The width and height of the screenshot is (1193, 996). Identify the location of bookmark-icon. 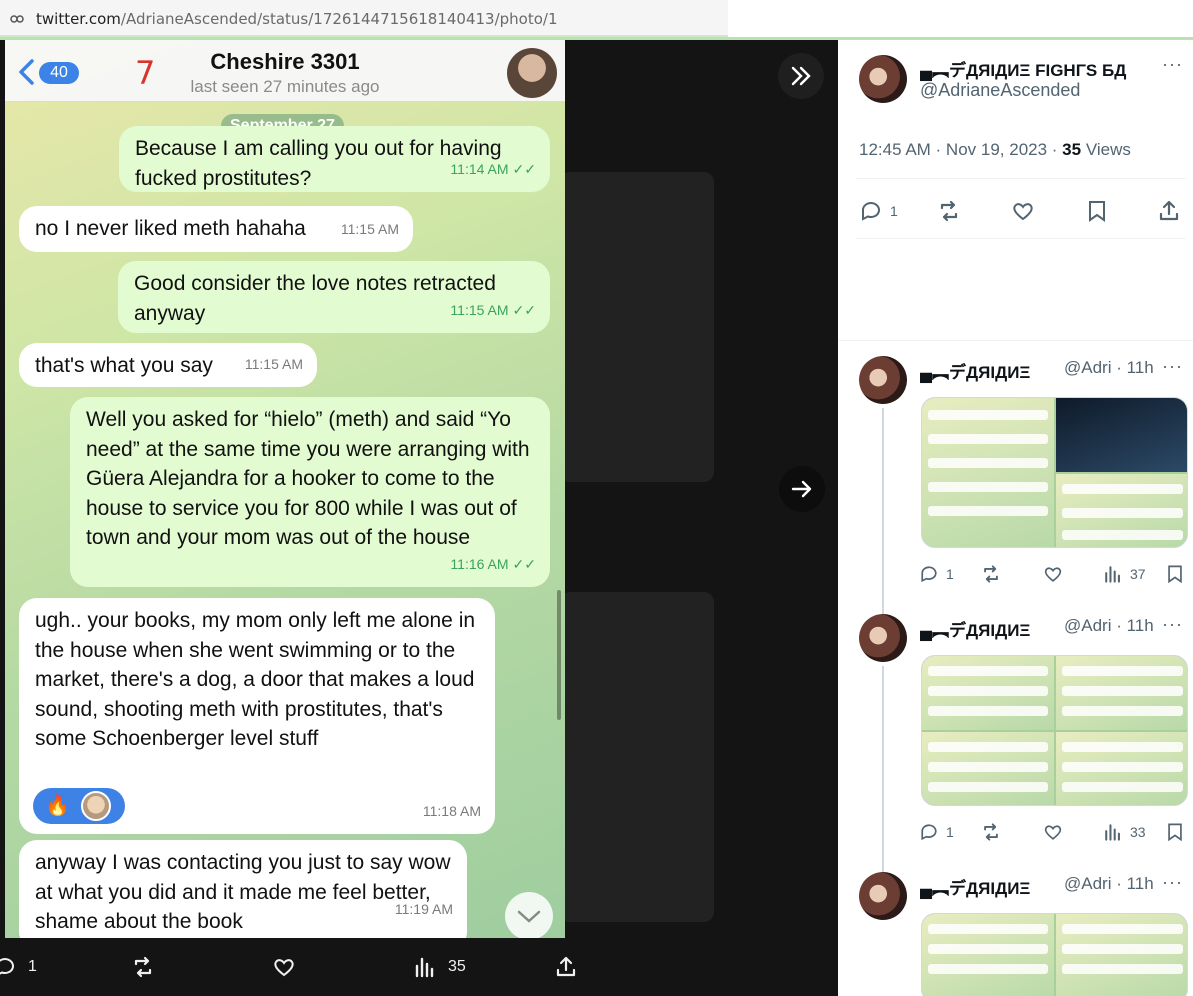
(1097, 211).